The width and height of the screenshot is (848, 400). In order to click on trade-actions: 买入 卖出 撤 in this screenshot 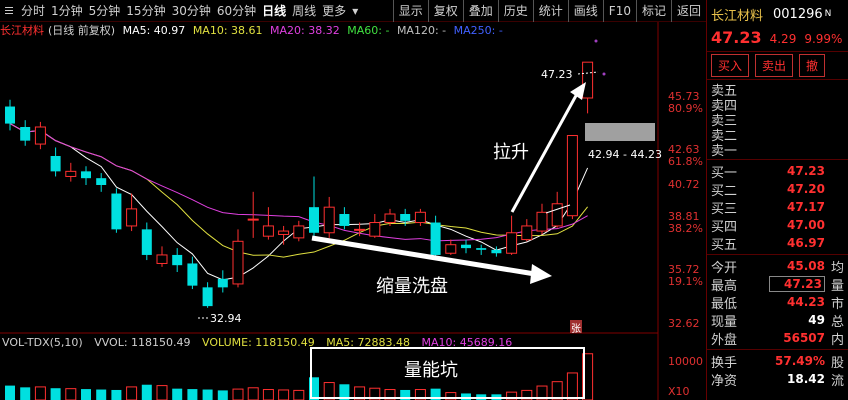, I will do `click(777, 66)`.